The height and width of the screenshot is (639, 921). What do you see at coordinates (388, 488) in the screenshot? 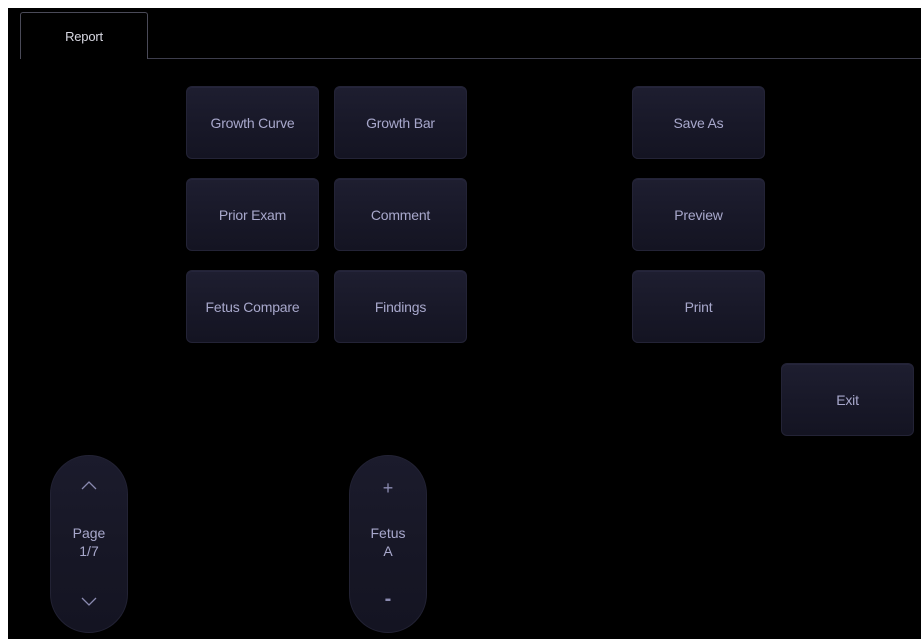
I see `plus-icon: +` at bounding box center [388, 488].